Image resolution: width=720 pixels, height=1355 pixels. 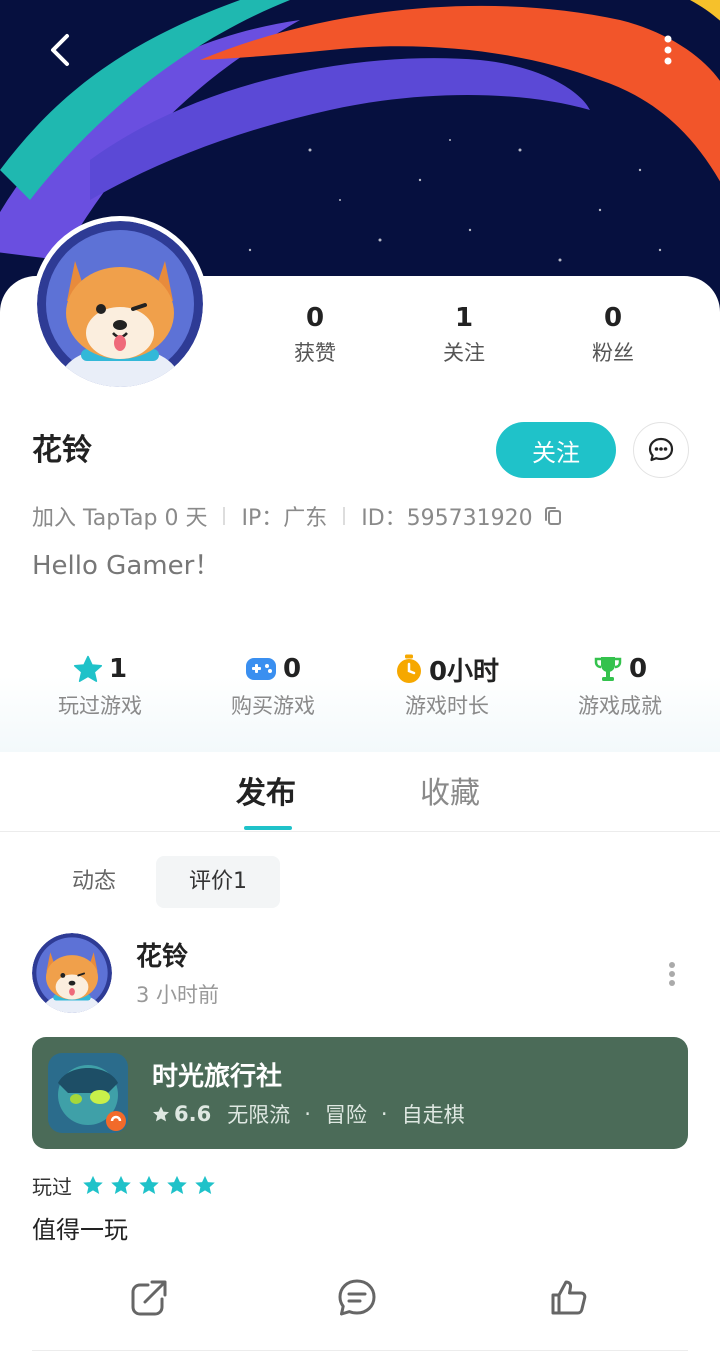 What do you see at coordinates (193, 1114) in the screenshot?
I see `game-rating: 6.6` at bounding box center [193, 1114].